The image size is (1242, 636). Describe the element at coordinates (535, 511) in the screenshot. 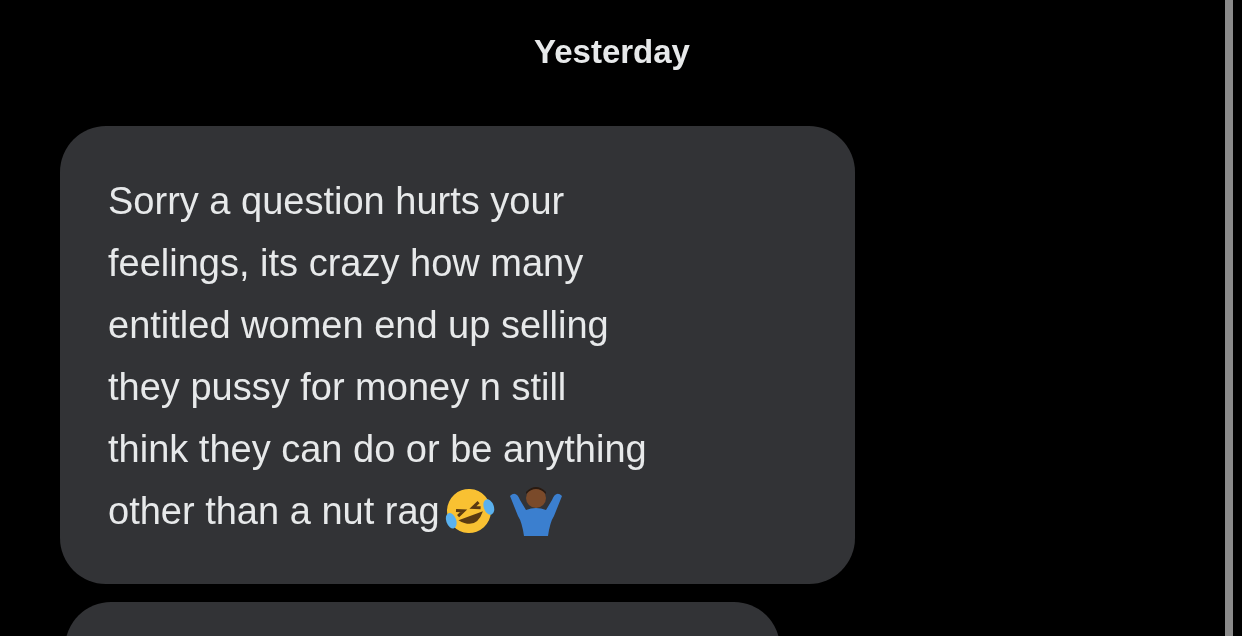

I see `shrugging-figure-icon` at that location.